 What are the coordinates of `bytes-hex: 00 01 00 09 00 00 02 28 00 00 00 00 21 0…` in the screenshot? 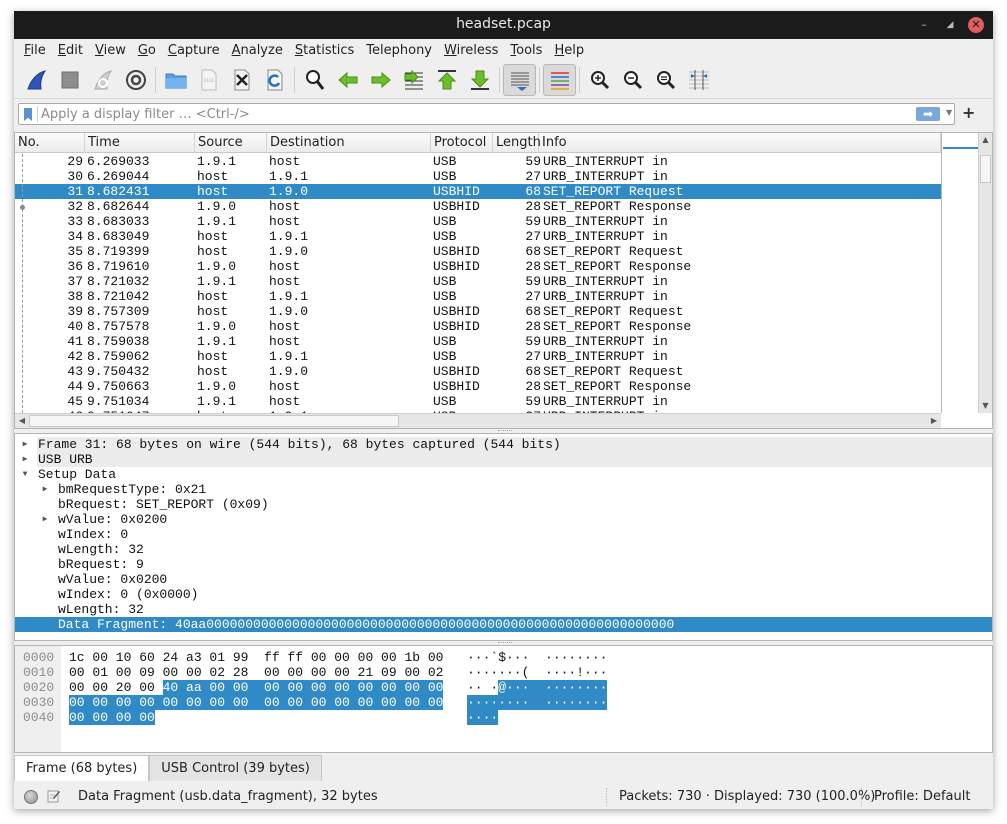 It's located at (256, 672).